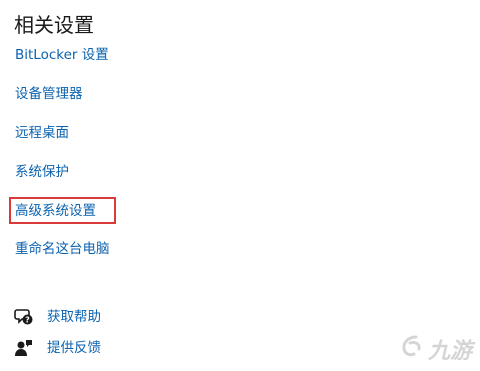  What do you see at coordinates (24, 348) in the screenshot?
I see `feedback-person-icon` at bounding box center [24, 348].